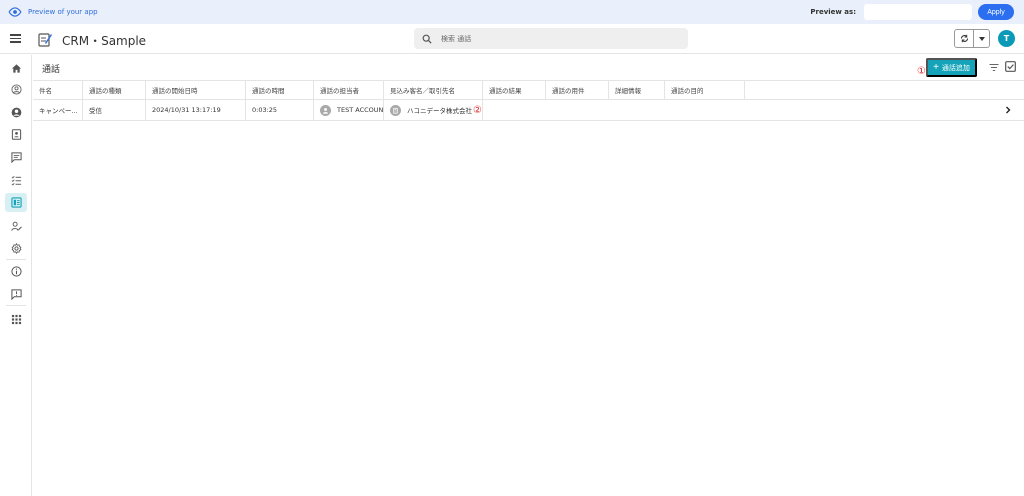 The height and width of the screenshot is (496, 1024). I want to click on column-header-purpose: 通話の用件, so click(577, 90).